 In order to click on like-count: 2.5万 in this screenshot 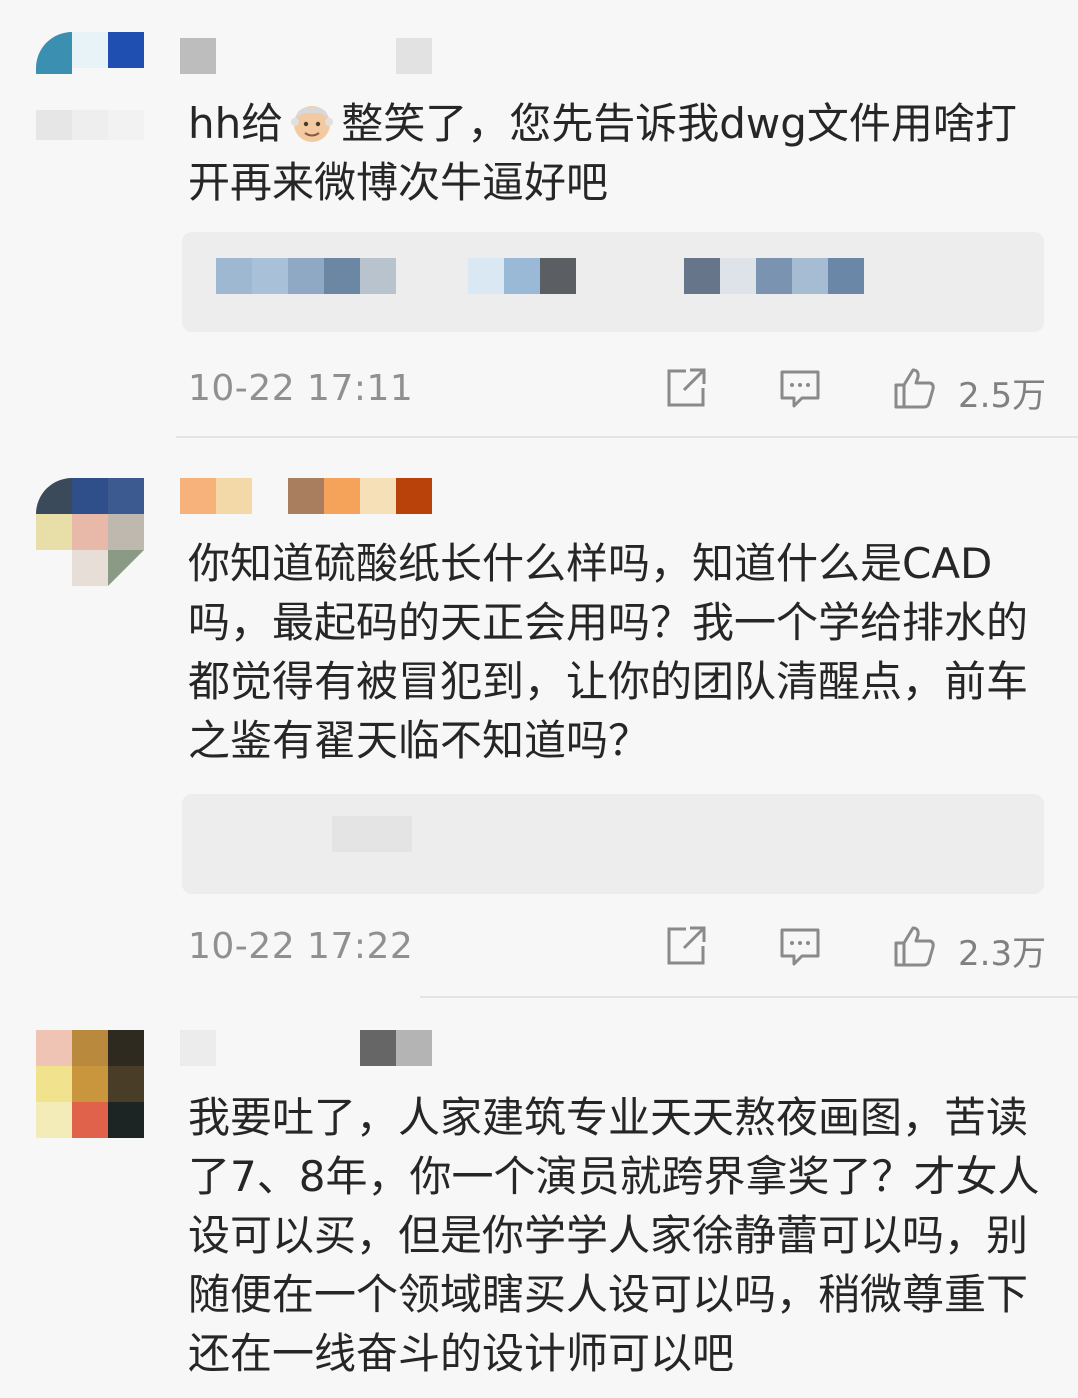, I will do `click(1002, 396)`.